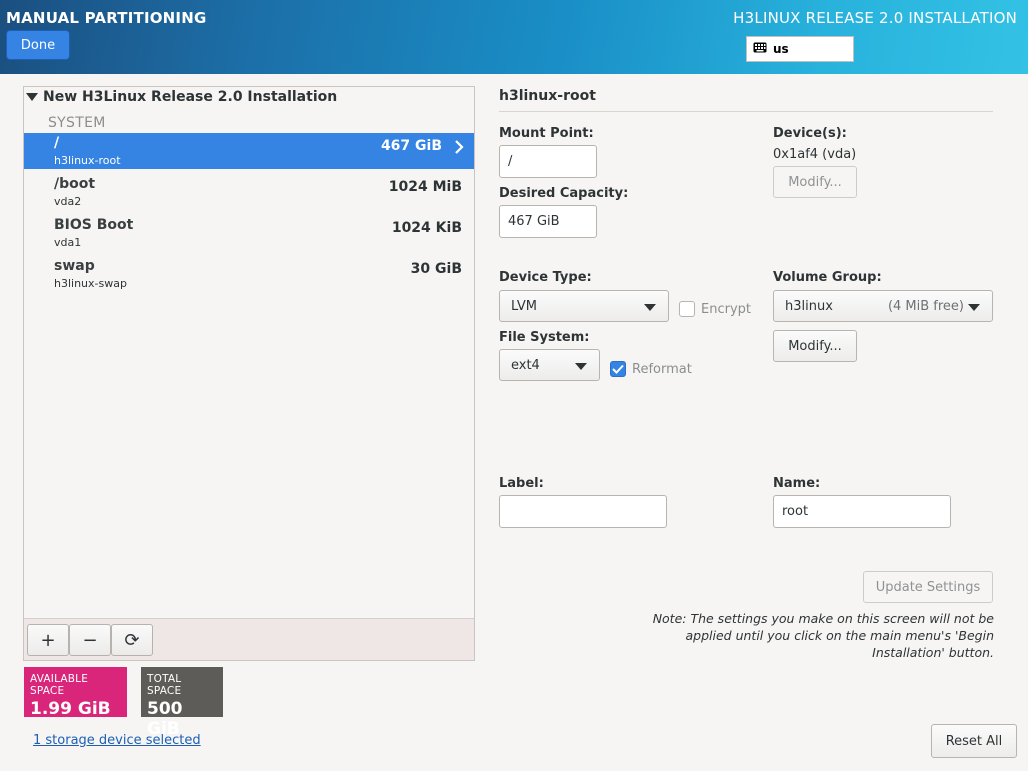 The height and width of the screenshot is (771, 1028). What do you see at coordinates (59, 685) in the screenshot?
I see `available-space-label: AVAILABLE SPACE` at bounding box center [59, 685].